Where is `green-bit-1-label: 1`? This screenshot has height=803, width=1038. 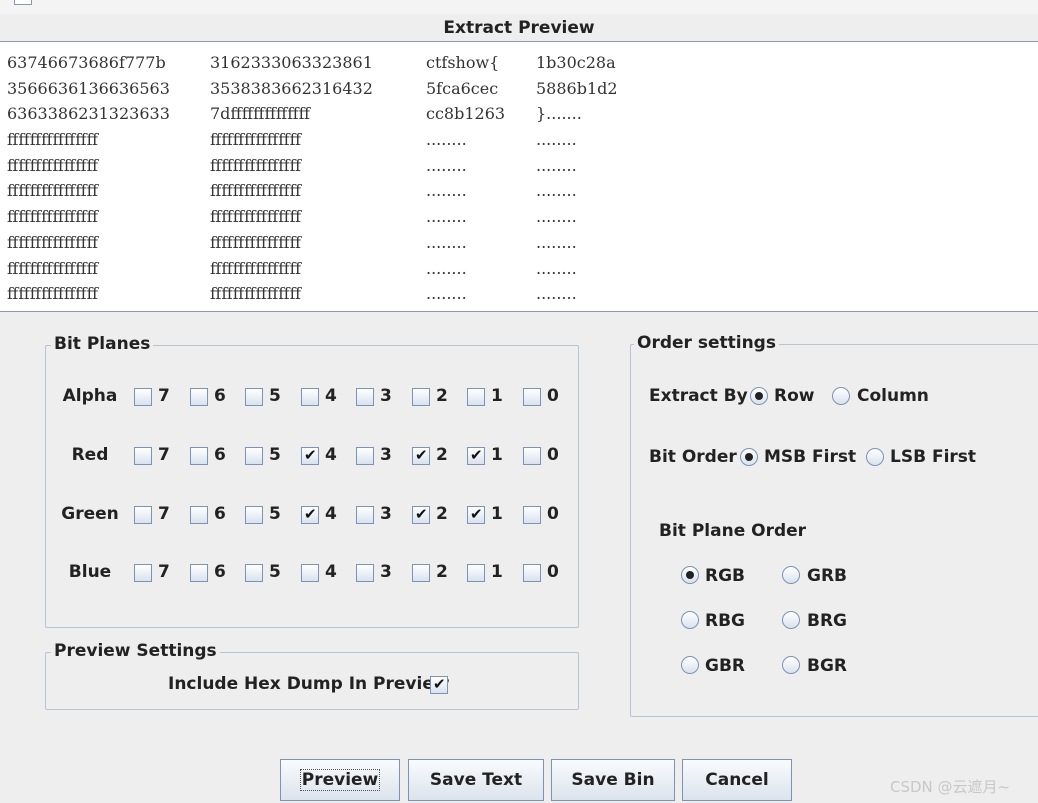
green-bit-1-label: 1 is located at coordinates (497, 514).